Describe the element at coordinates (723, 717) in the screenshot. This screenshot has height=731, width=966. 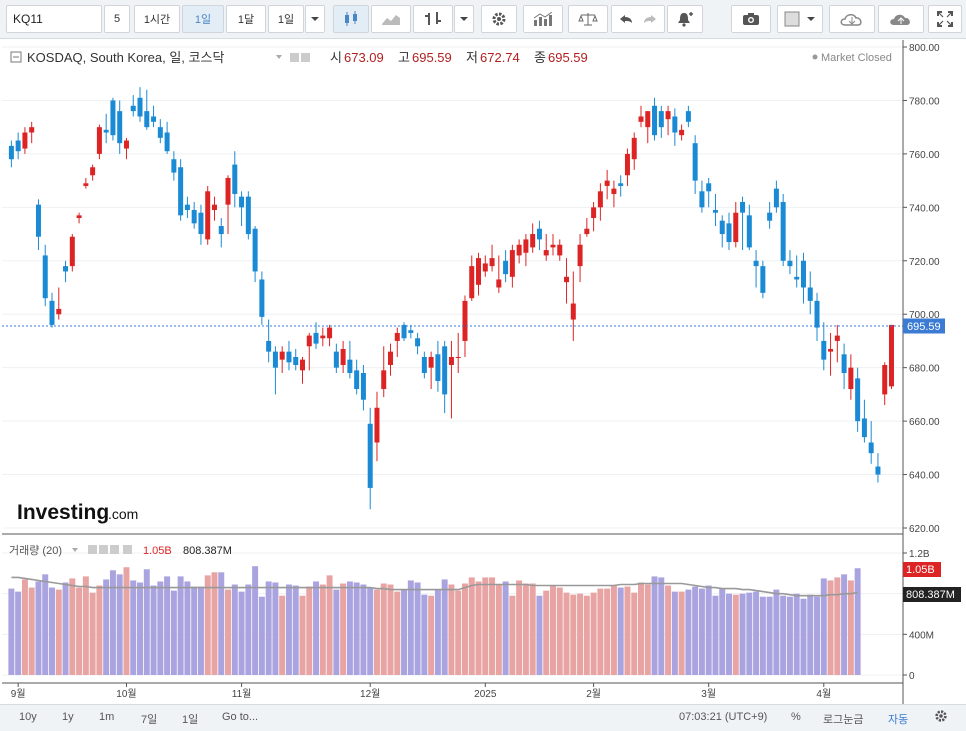
I see `clock-time: 07:03:21 (UTC+9)` at that location.